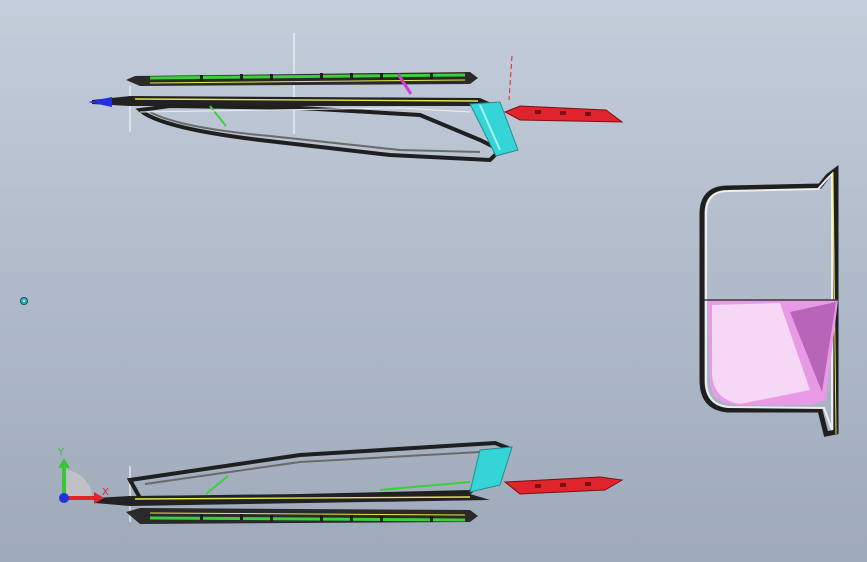  Describe the element at coordinates (425, 486) in the screenshot. I see `bottom-accent-green` at that location.